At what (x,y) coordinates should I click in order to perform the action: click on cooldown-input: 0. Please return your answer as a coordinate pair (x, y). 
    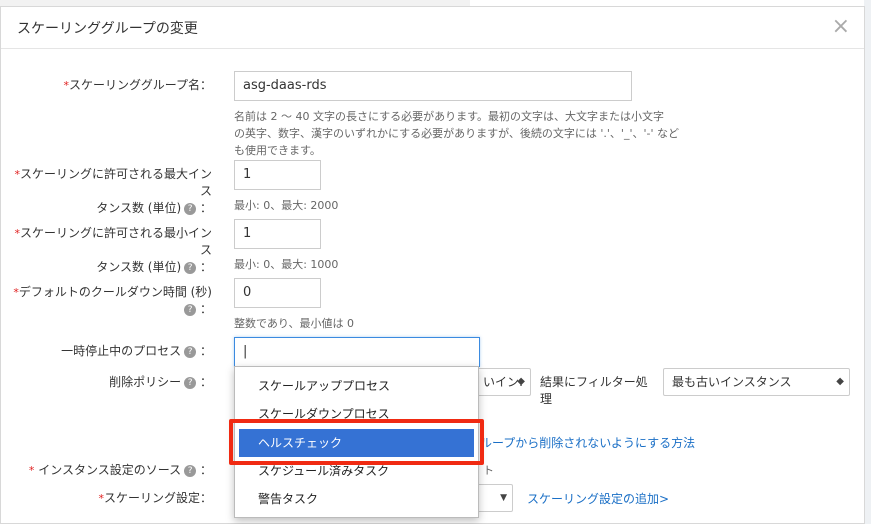
    Looking at the image, I should click on (277, 293).